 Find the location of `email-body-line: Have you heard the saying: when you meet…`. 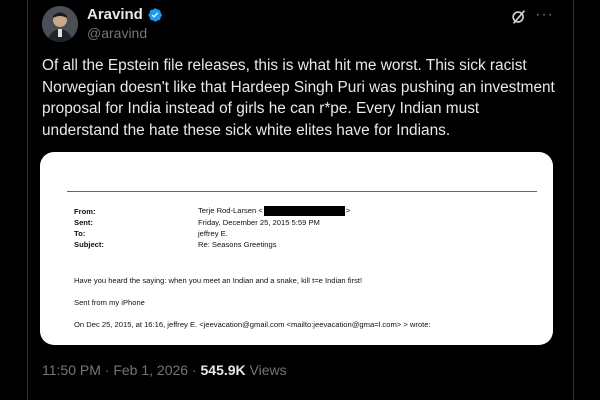

email-body-line: Have you heard the saying: when you meet… is located at coordinates (218, 280).